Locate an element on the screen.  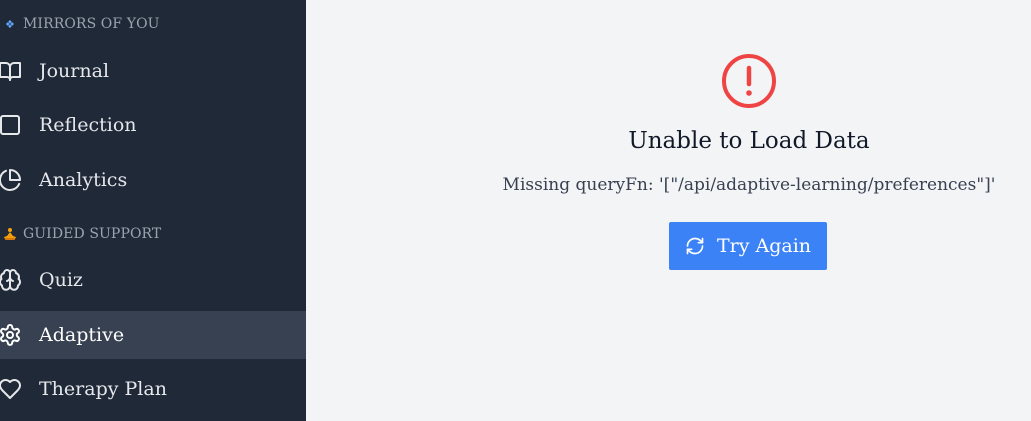
sidebar-item-label: Analytics is located at coordinates (83, 180).